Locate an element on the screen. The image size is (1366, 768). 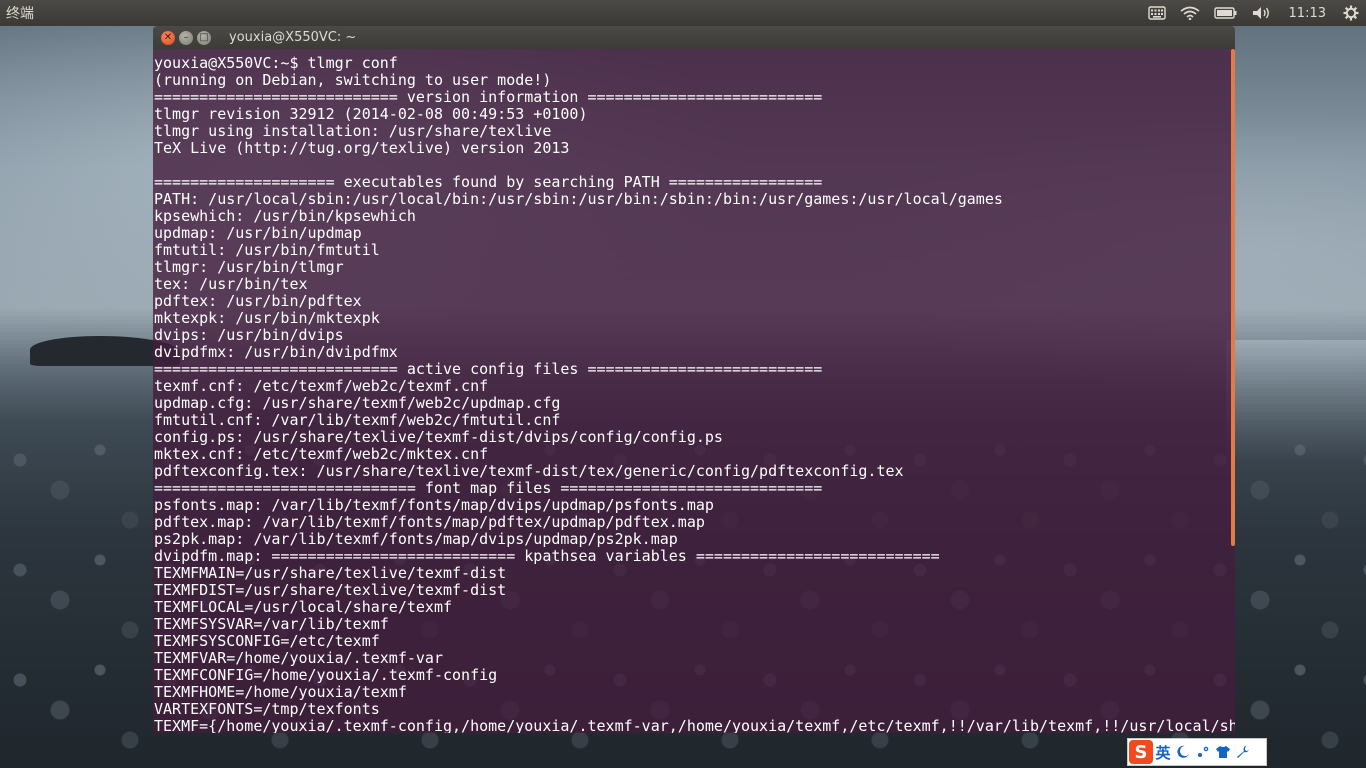
punctuation-icon is located at coordinates (1203, 752).